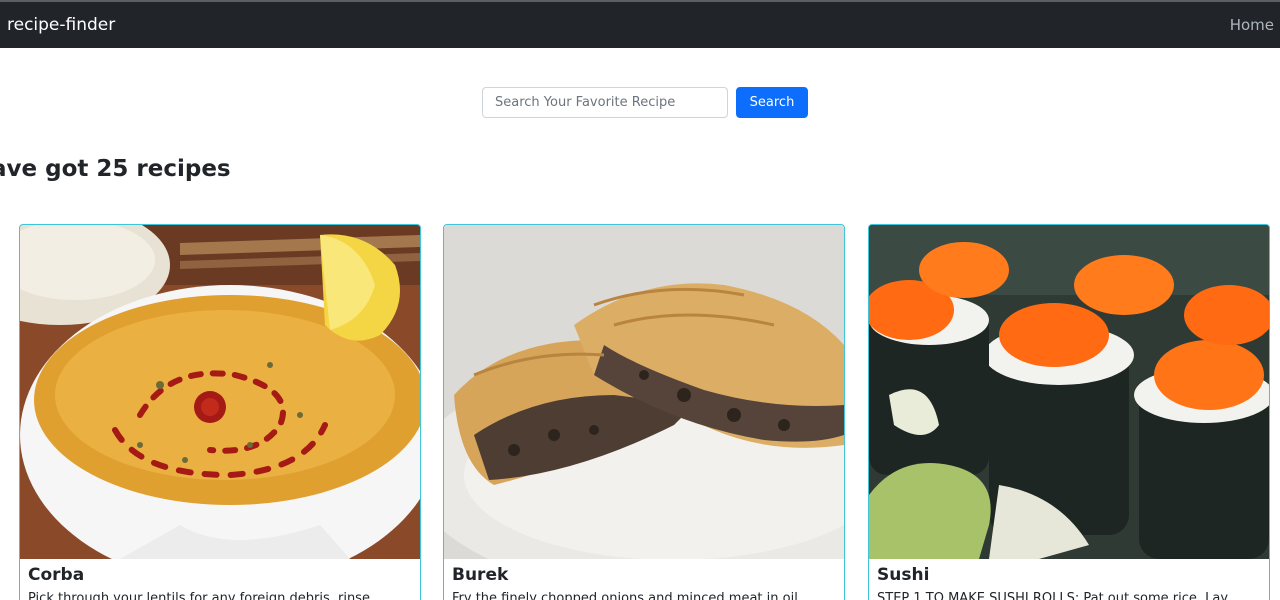  Describe the element at coordinates (903, 575) in the screenshot. I see `recipe-title: Sushi` at that location.